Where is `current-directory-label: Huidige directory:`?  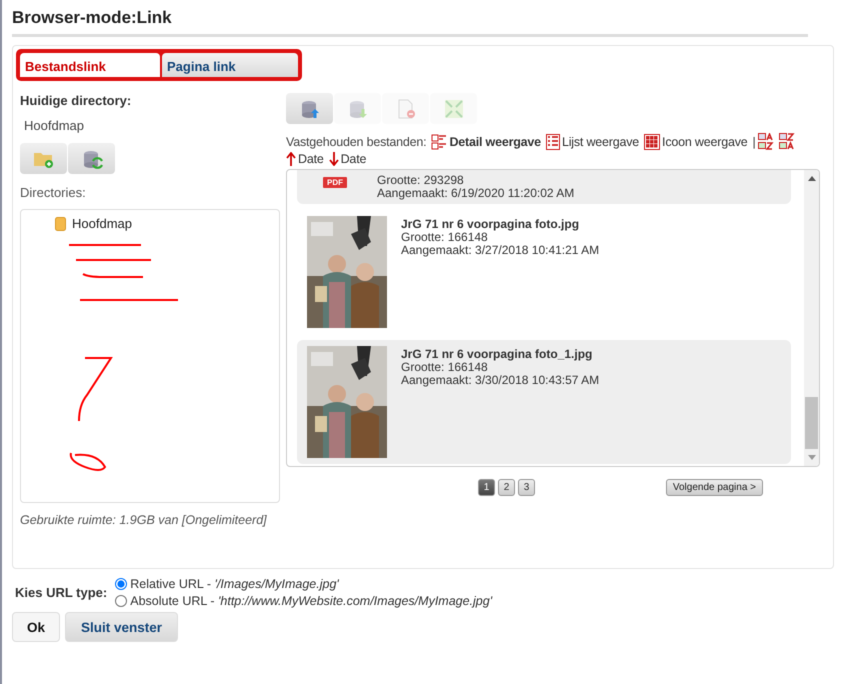
current-directory-label: Huidige directory: is located at coordinates (76, 100).